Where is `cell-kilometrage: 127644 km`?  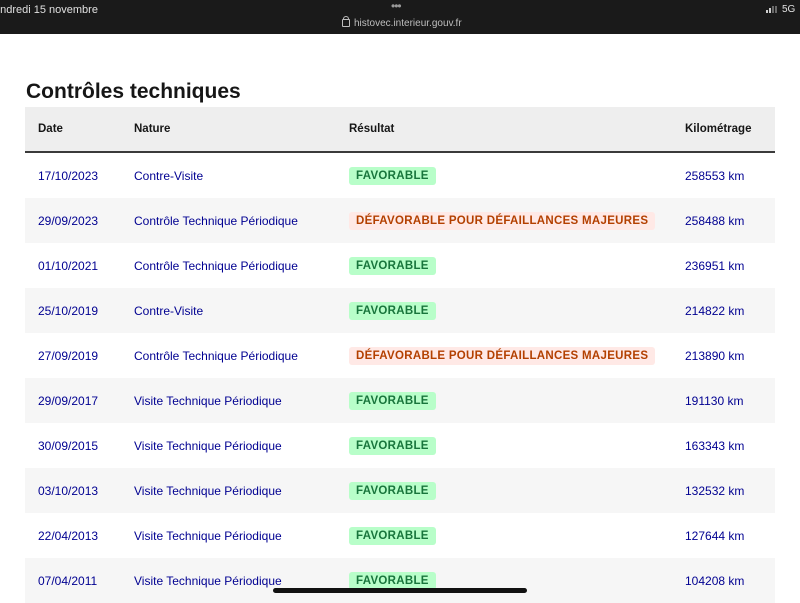 cell-kilometrage: 127644 km is located at coordinates (715, 535).